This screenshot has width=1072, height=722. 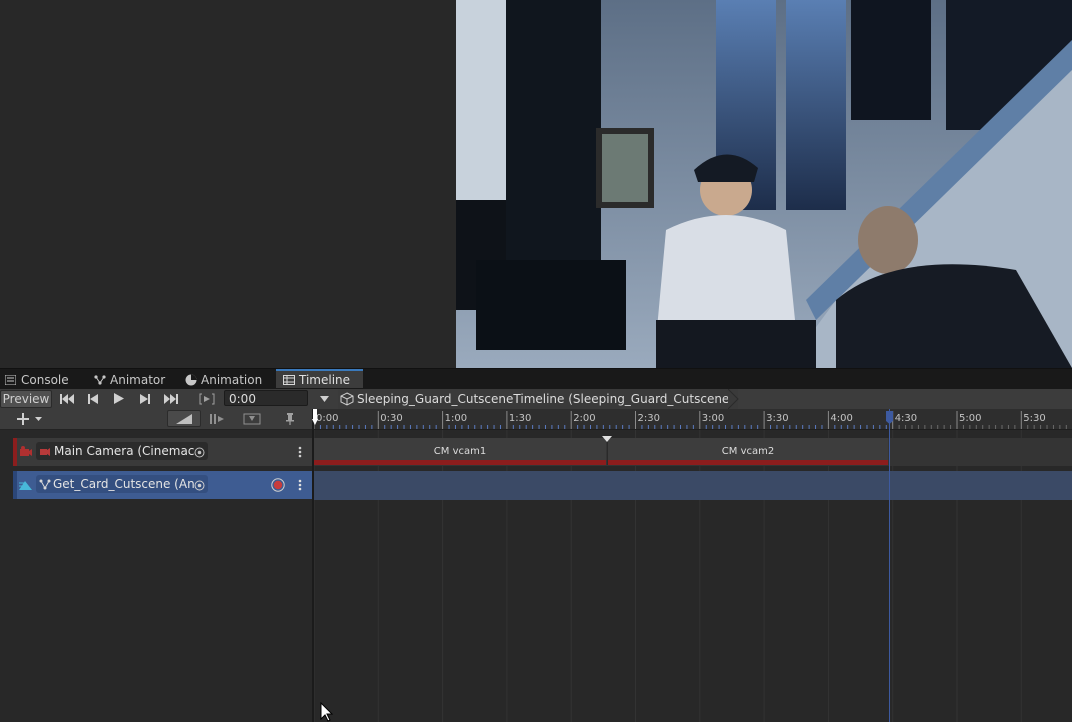 I want to click on tab-animation: Animation, so click(x=223, y=379).